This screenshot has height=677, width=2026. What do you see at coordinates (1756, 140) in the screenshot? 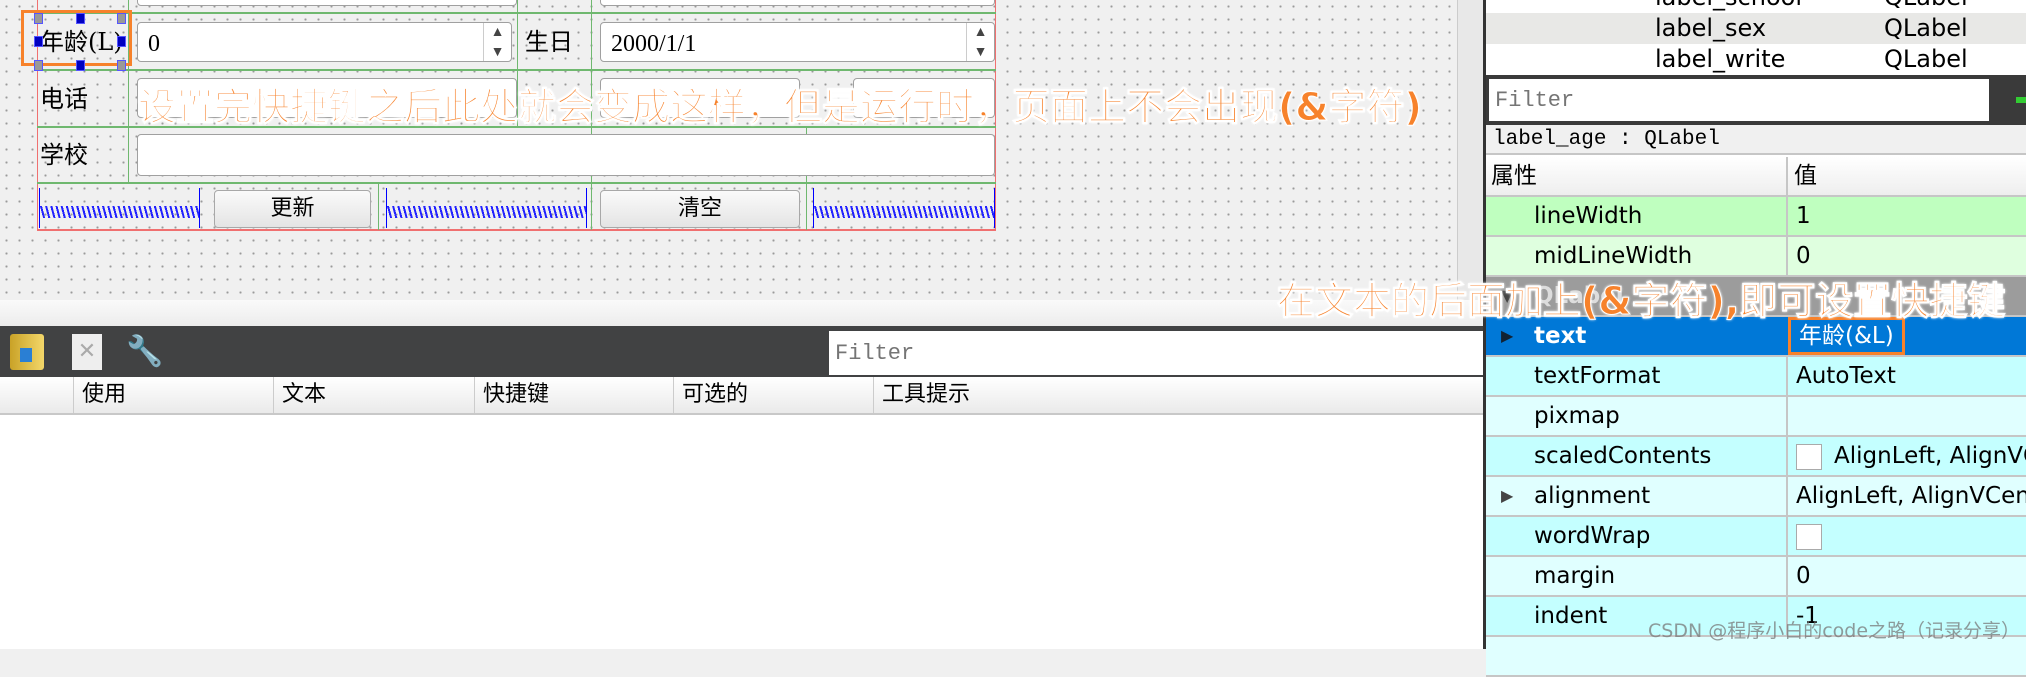
I see `selected-object-label: label_age : QLabel` at bounding box center [1756, 140].